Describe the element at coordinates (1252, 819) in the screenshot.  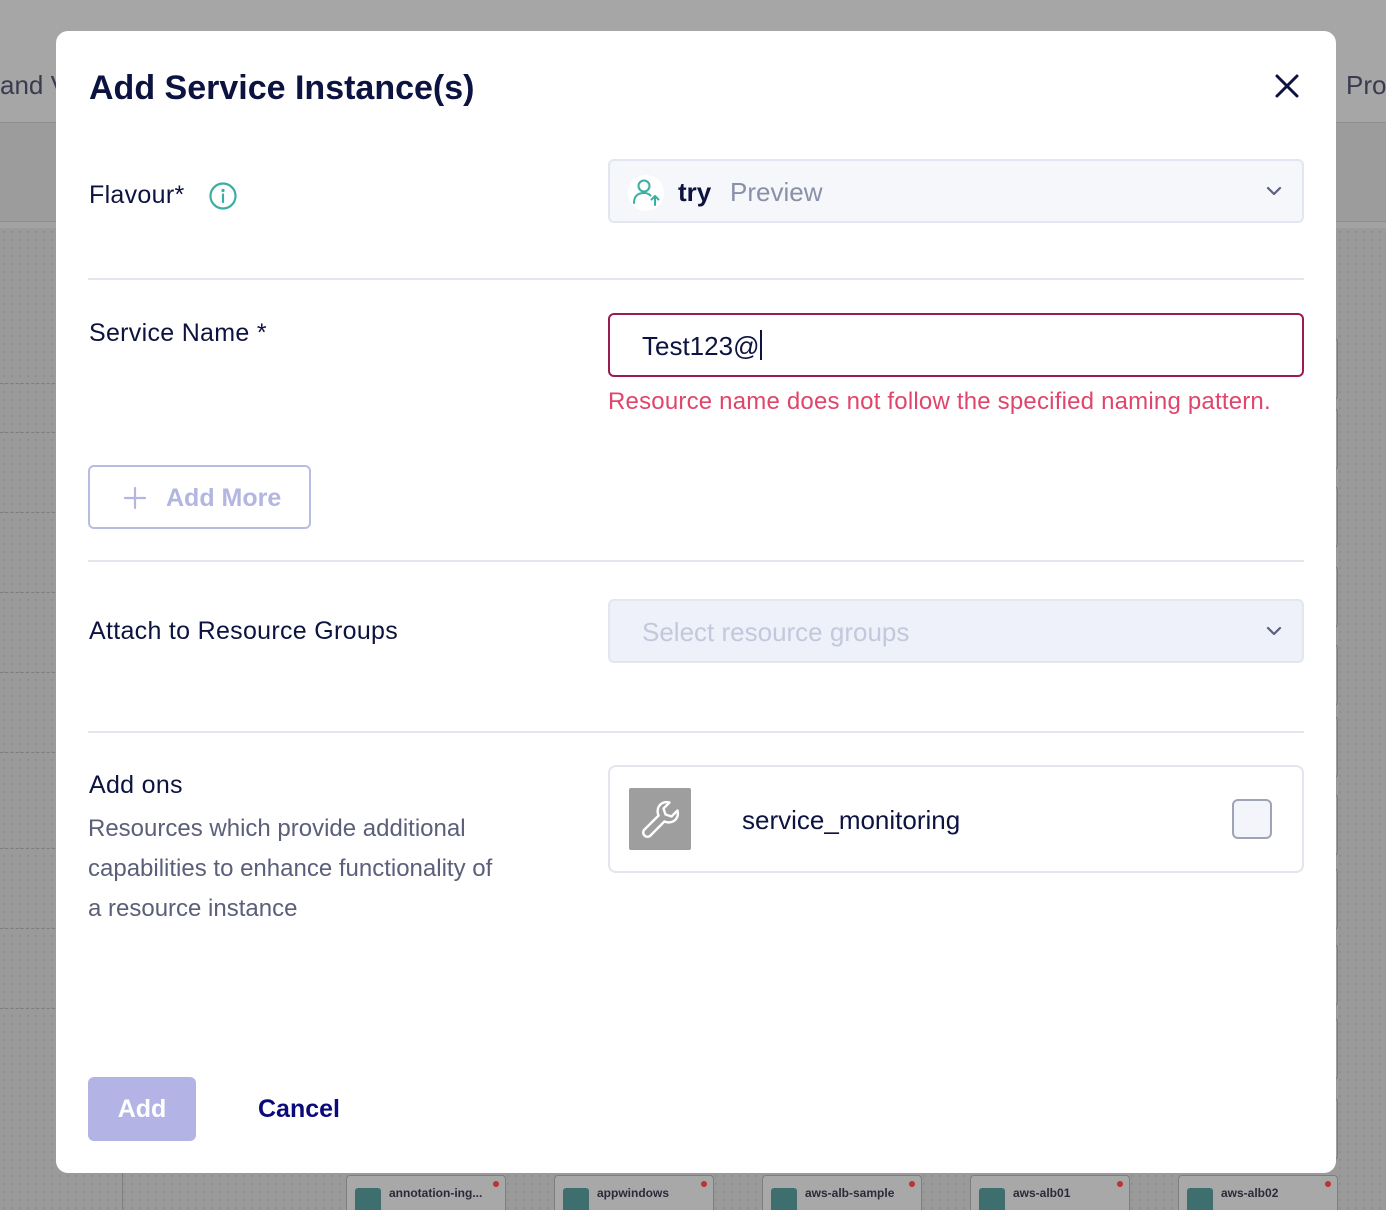
I see `addon-checkbox` at that location.